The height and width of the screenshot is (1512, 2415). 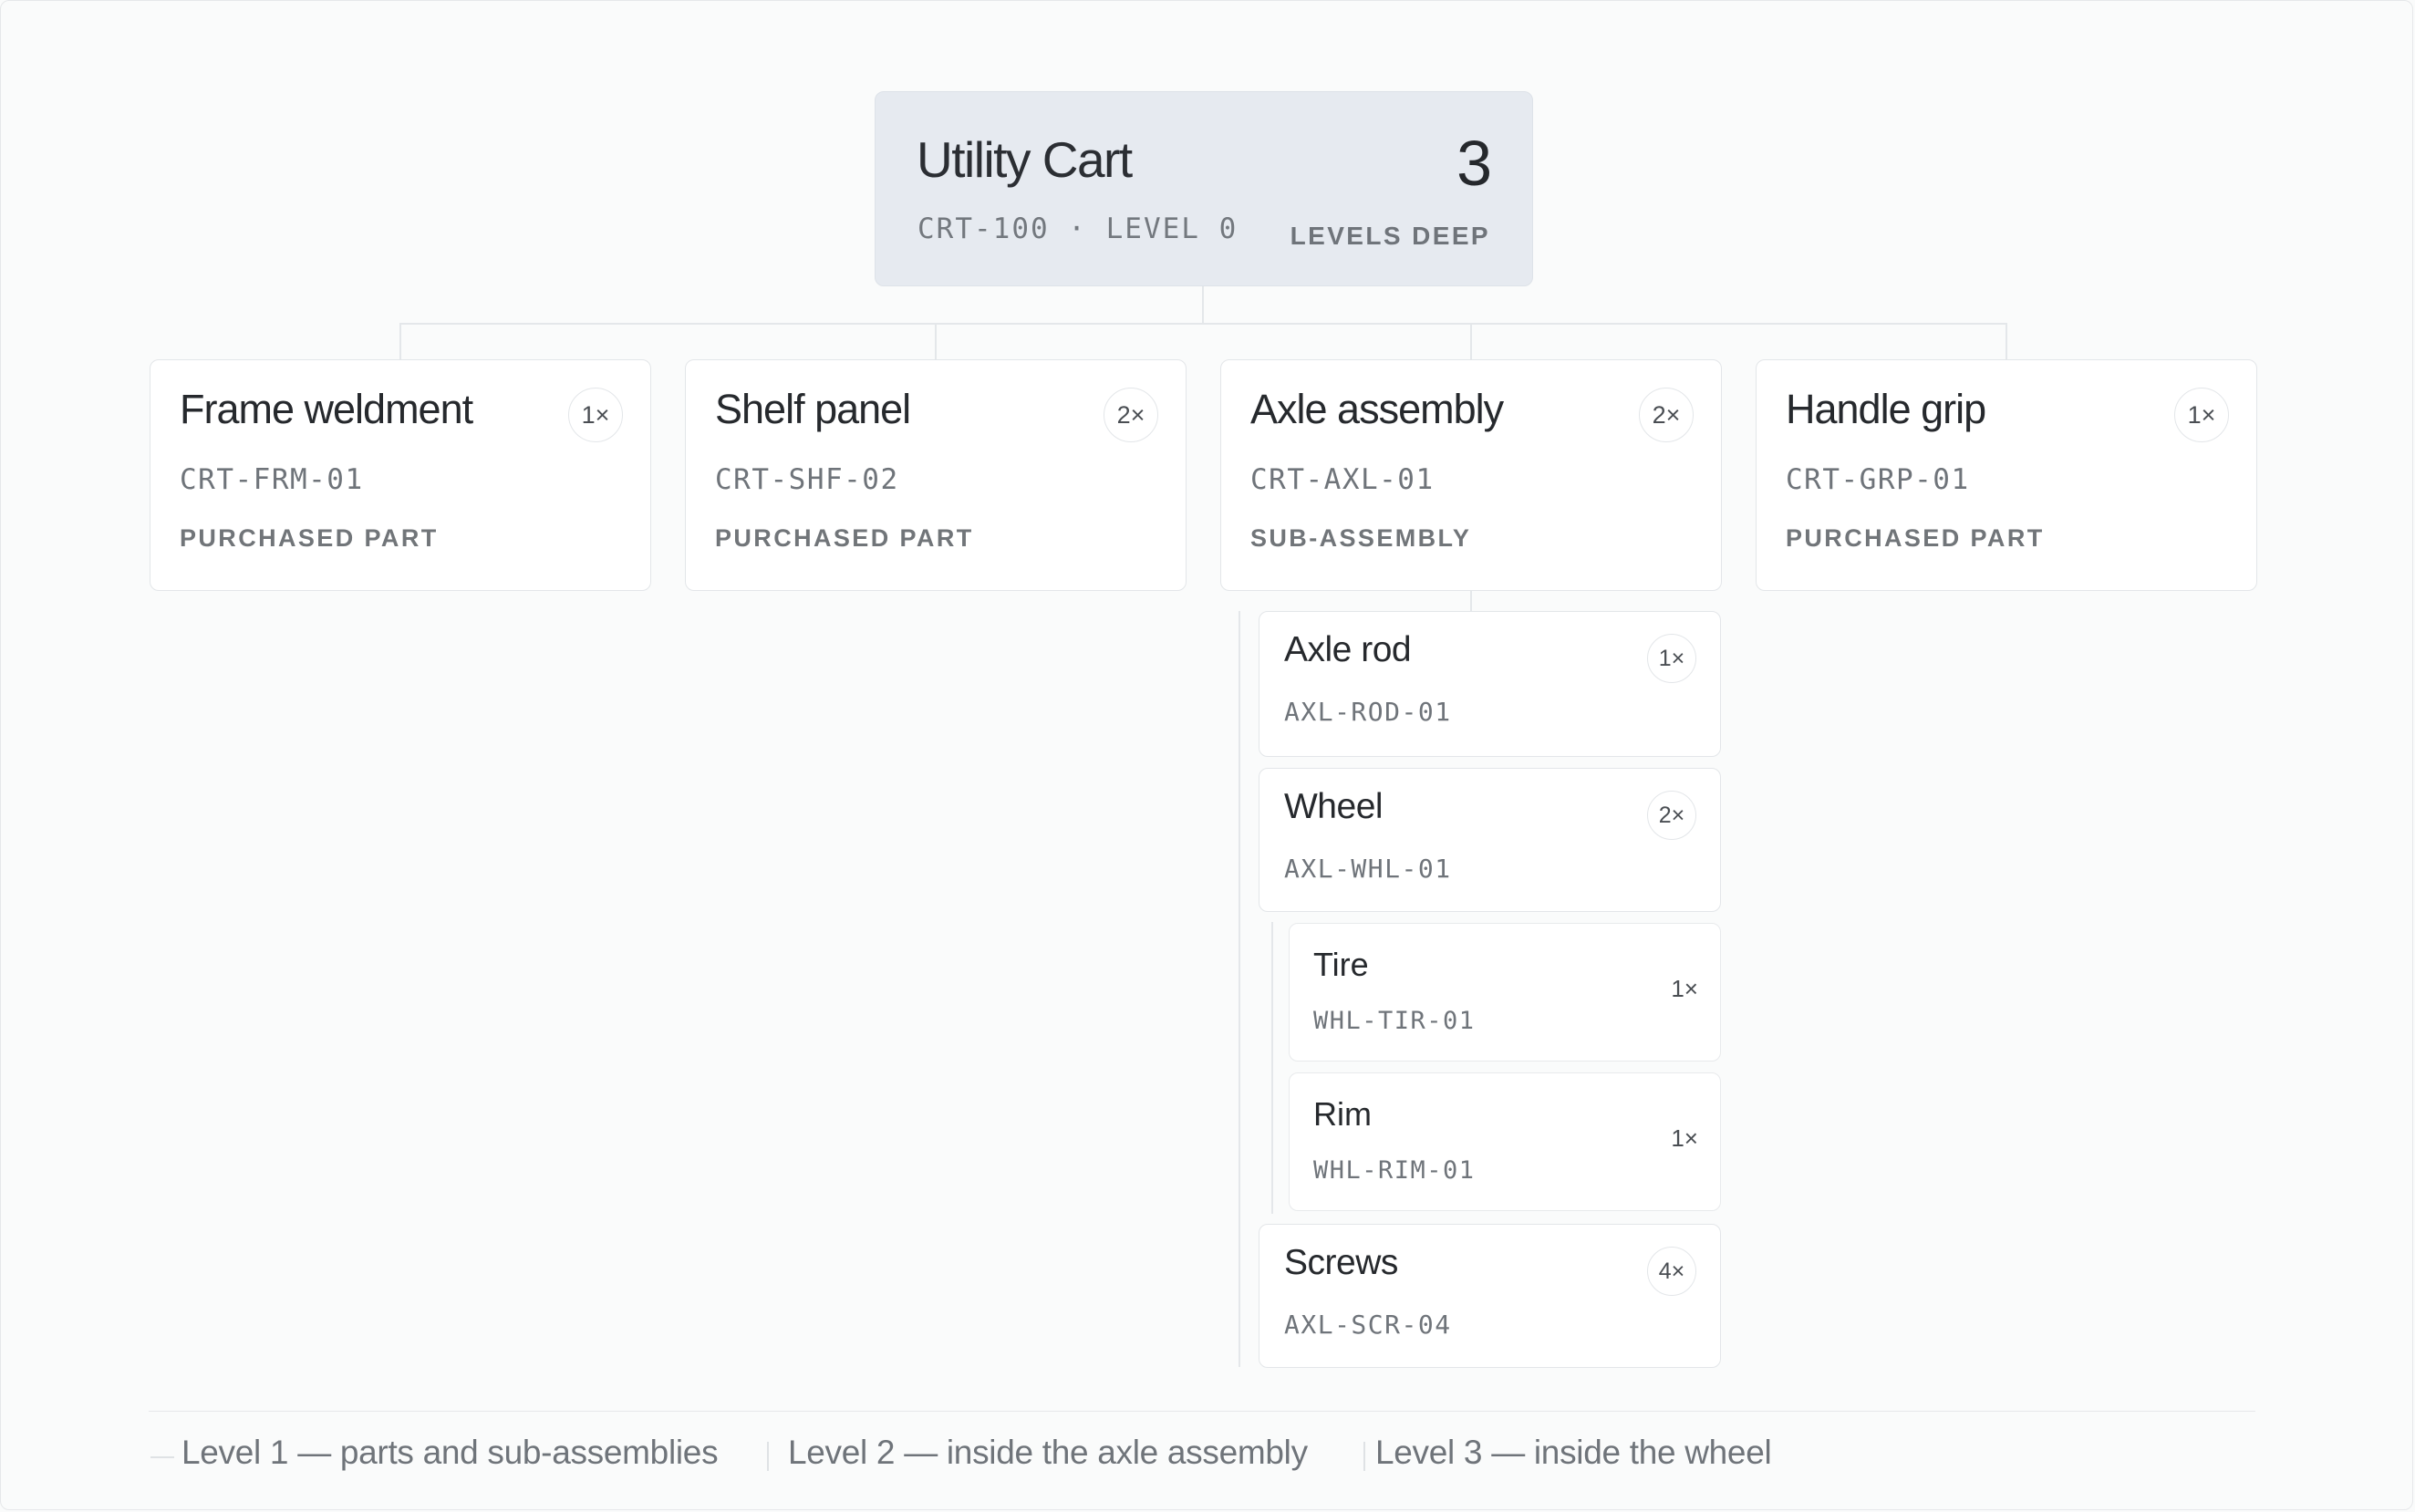 I want to click on part-code: AXL-ROD-01, so click(x=1368, y=712).